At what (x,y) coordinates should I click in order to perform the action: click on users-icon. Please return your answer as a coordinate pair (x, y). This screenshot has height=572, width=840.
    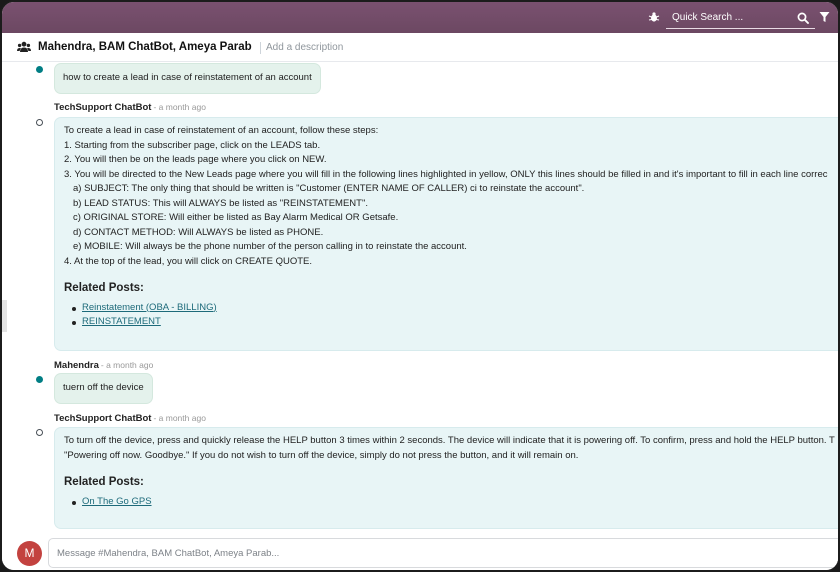
    Looking at the image, I should click on (24, 46).